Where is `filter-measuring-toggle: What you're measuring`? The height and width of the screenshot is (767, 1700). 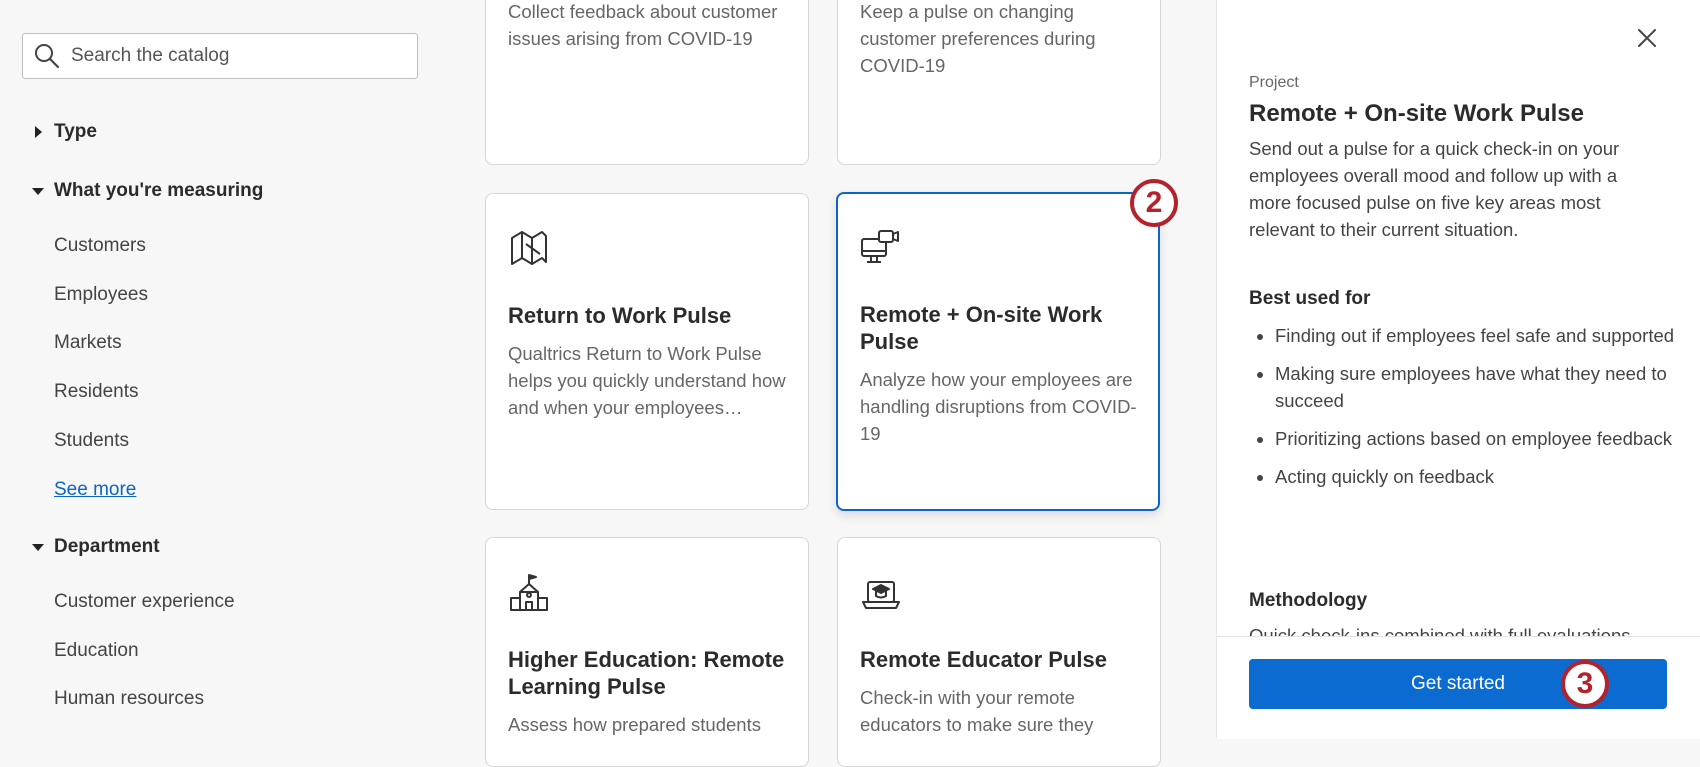
filter-measuring-toggle: What you're measuring is located at coordinates (146, 191).